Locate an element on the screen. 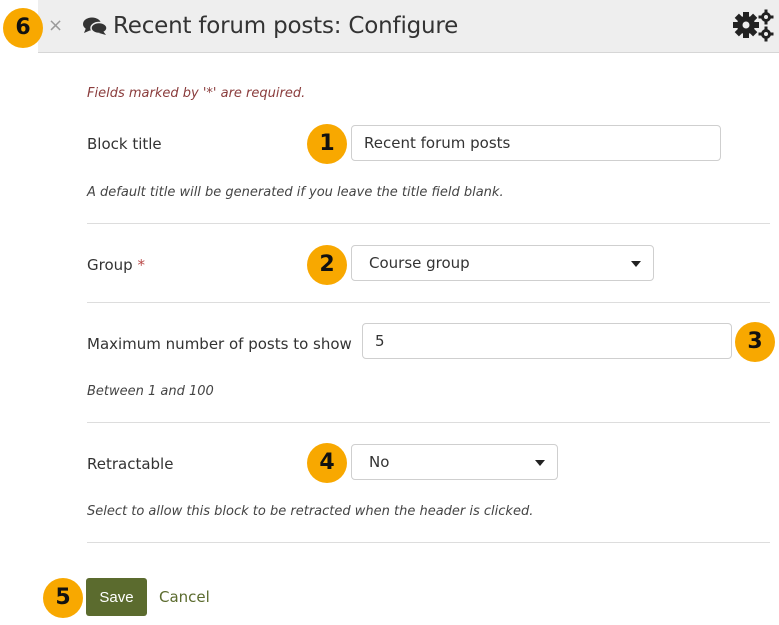 This screenshot has width=779, height=625. callout-badge-3: 3 is located at coordinates (755, 342).